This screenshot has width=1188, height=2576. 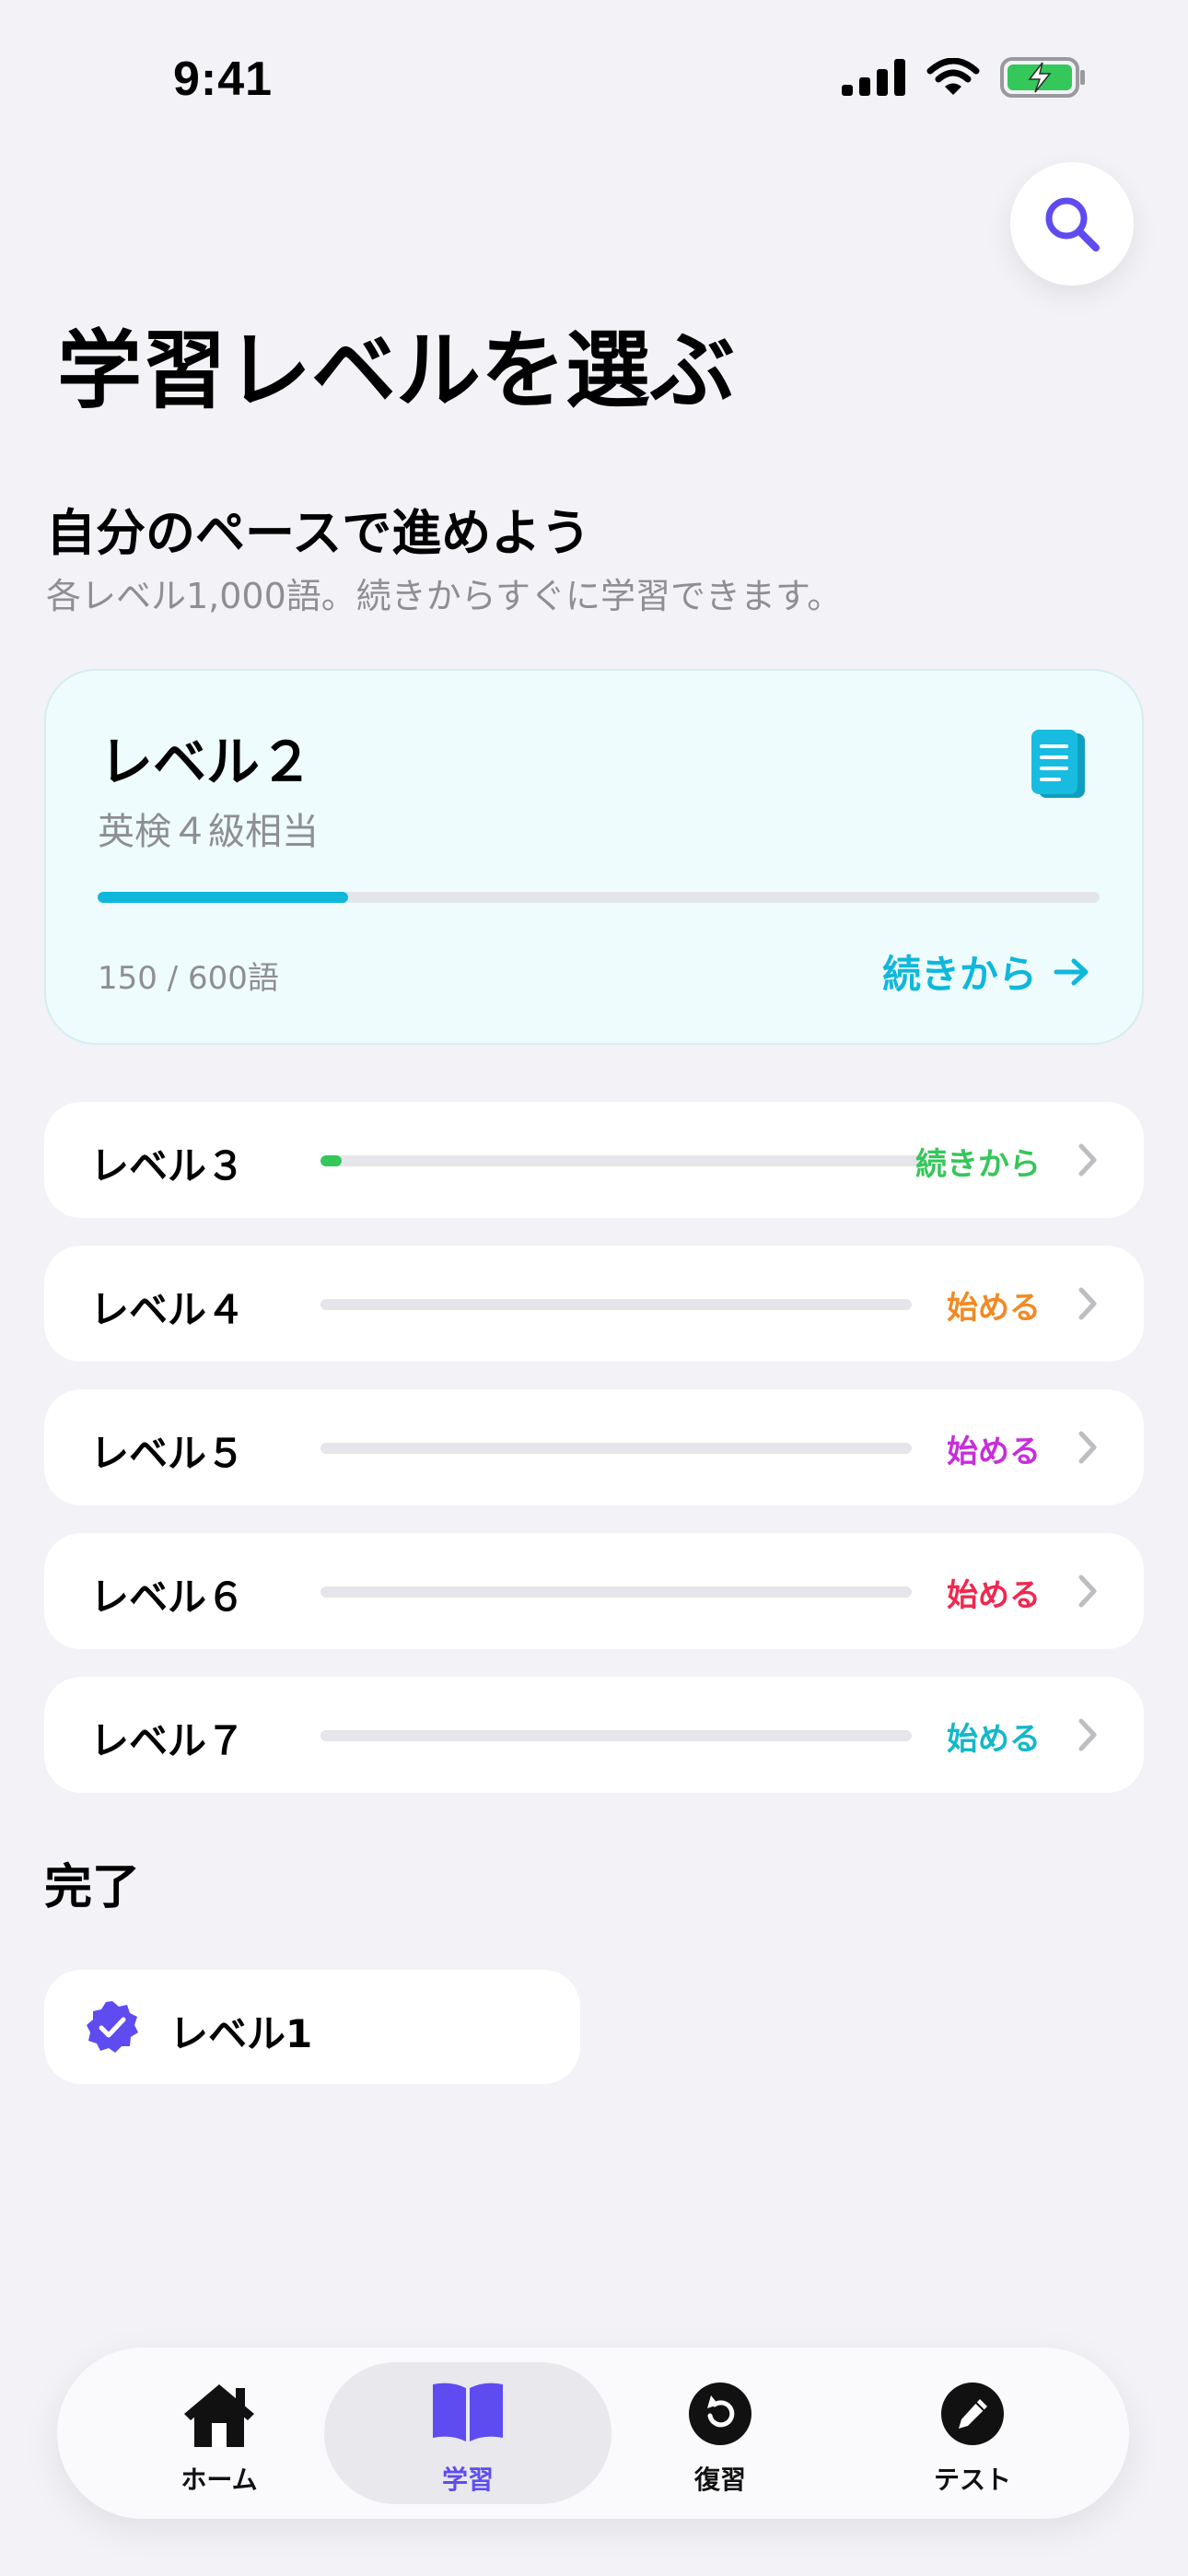 I want to click on level-label: レベル４, so click(x=168, y=1309).